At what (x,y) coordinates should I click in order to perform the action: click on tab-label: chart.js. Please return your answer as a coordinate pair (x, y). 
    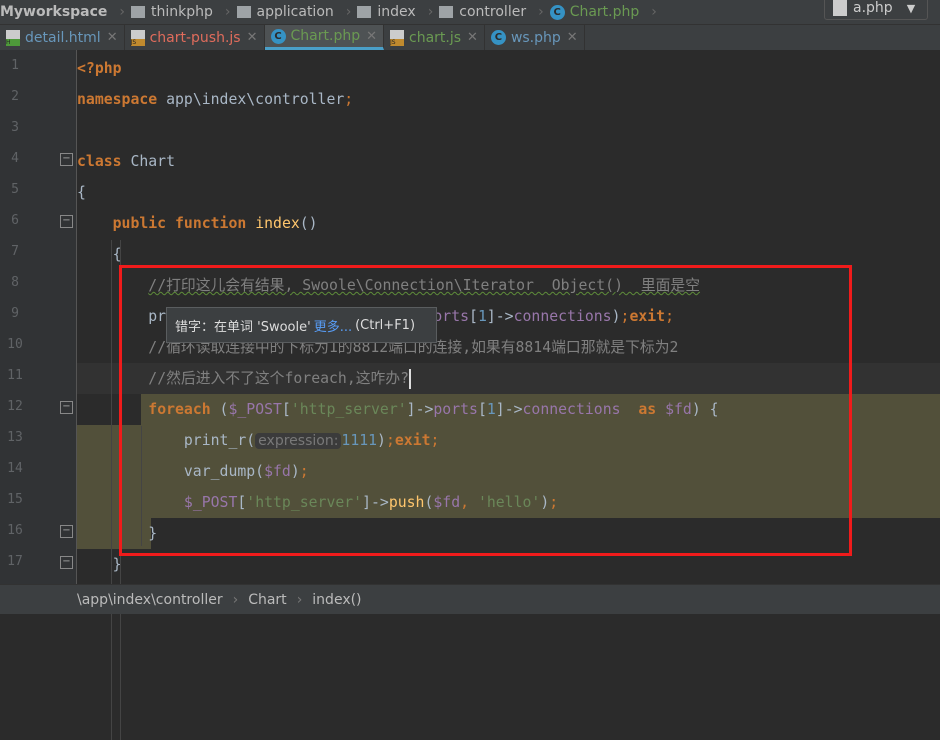
    Looking at the image, I should click on (435, 37).